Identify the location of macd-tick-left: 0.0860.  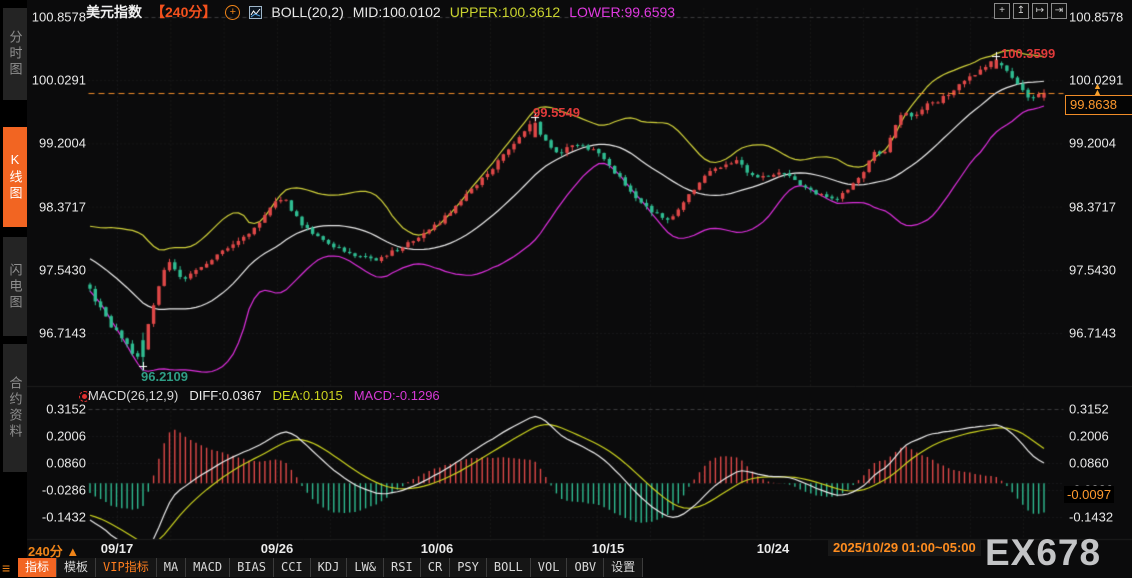
(66, 463).